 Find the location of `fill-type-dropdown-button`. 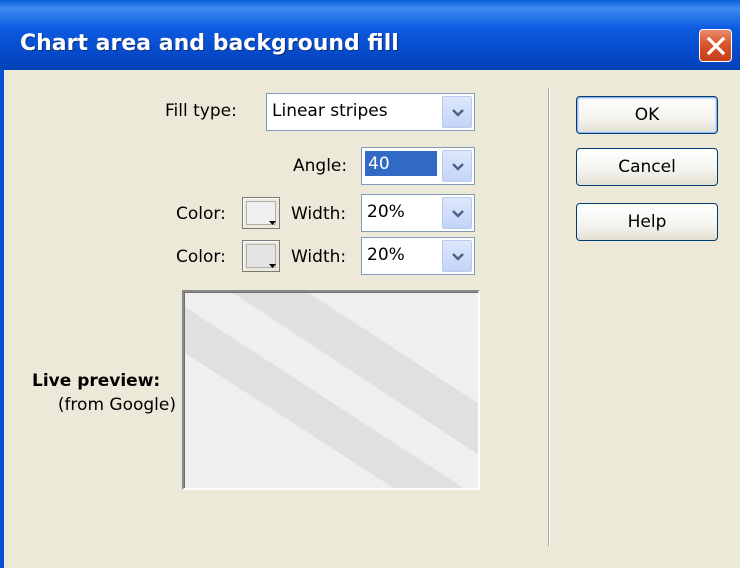

fill-type-dropdown-button is located at coordinates (457, 112).